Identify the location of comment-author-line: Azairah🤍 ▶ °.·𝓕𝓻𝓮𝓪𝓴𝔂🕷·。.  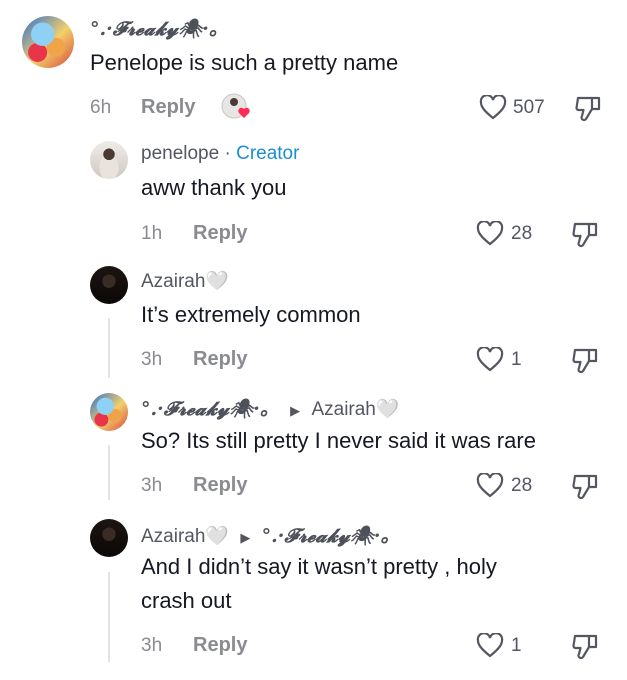
(270, 534).